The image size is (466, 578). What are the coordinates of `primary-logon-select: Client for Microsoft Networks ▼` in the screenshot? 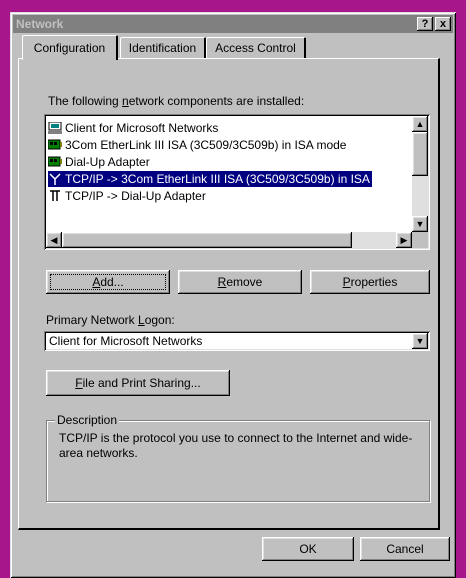 It's located at (237, 341).